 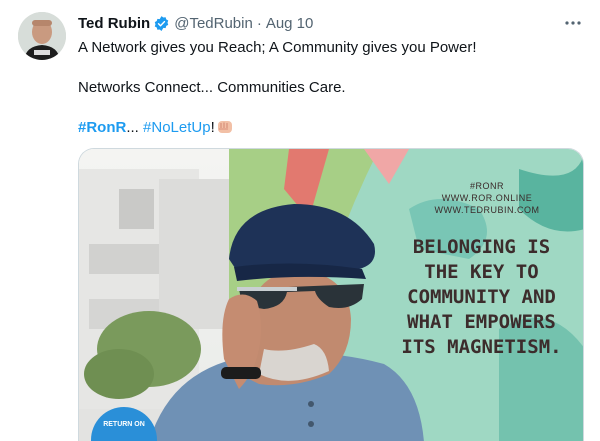 I want to click on more-icon, so click(x=573, y=23).